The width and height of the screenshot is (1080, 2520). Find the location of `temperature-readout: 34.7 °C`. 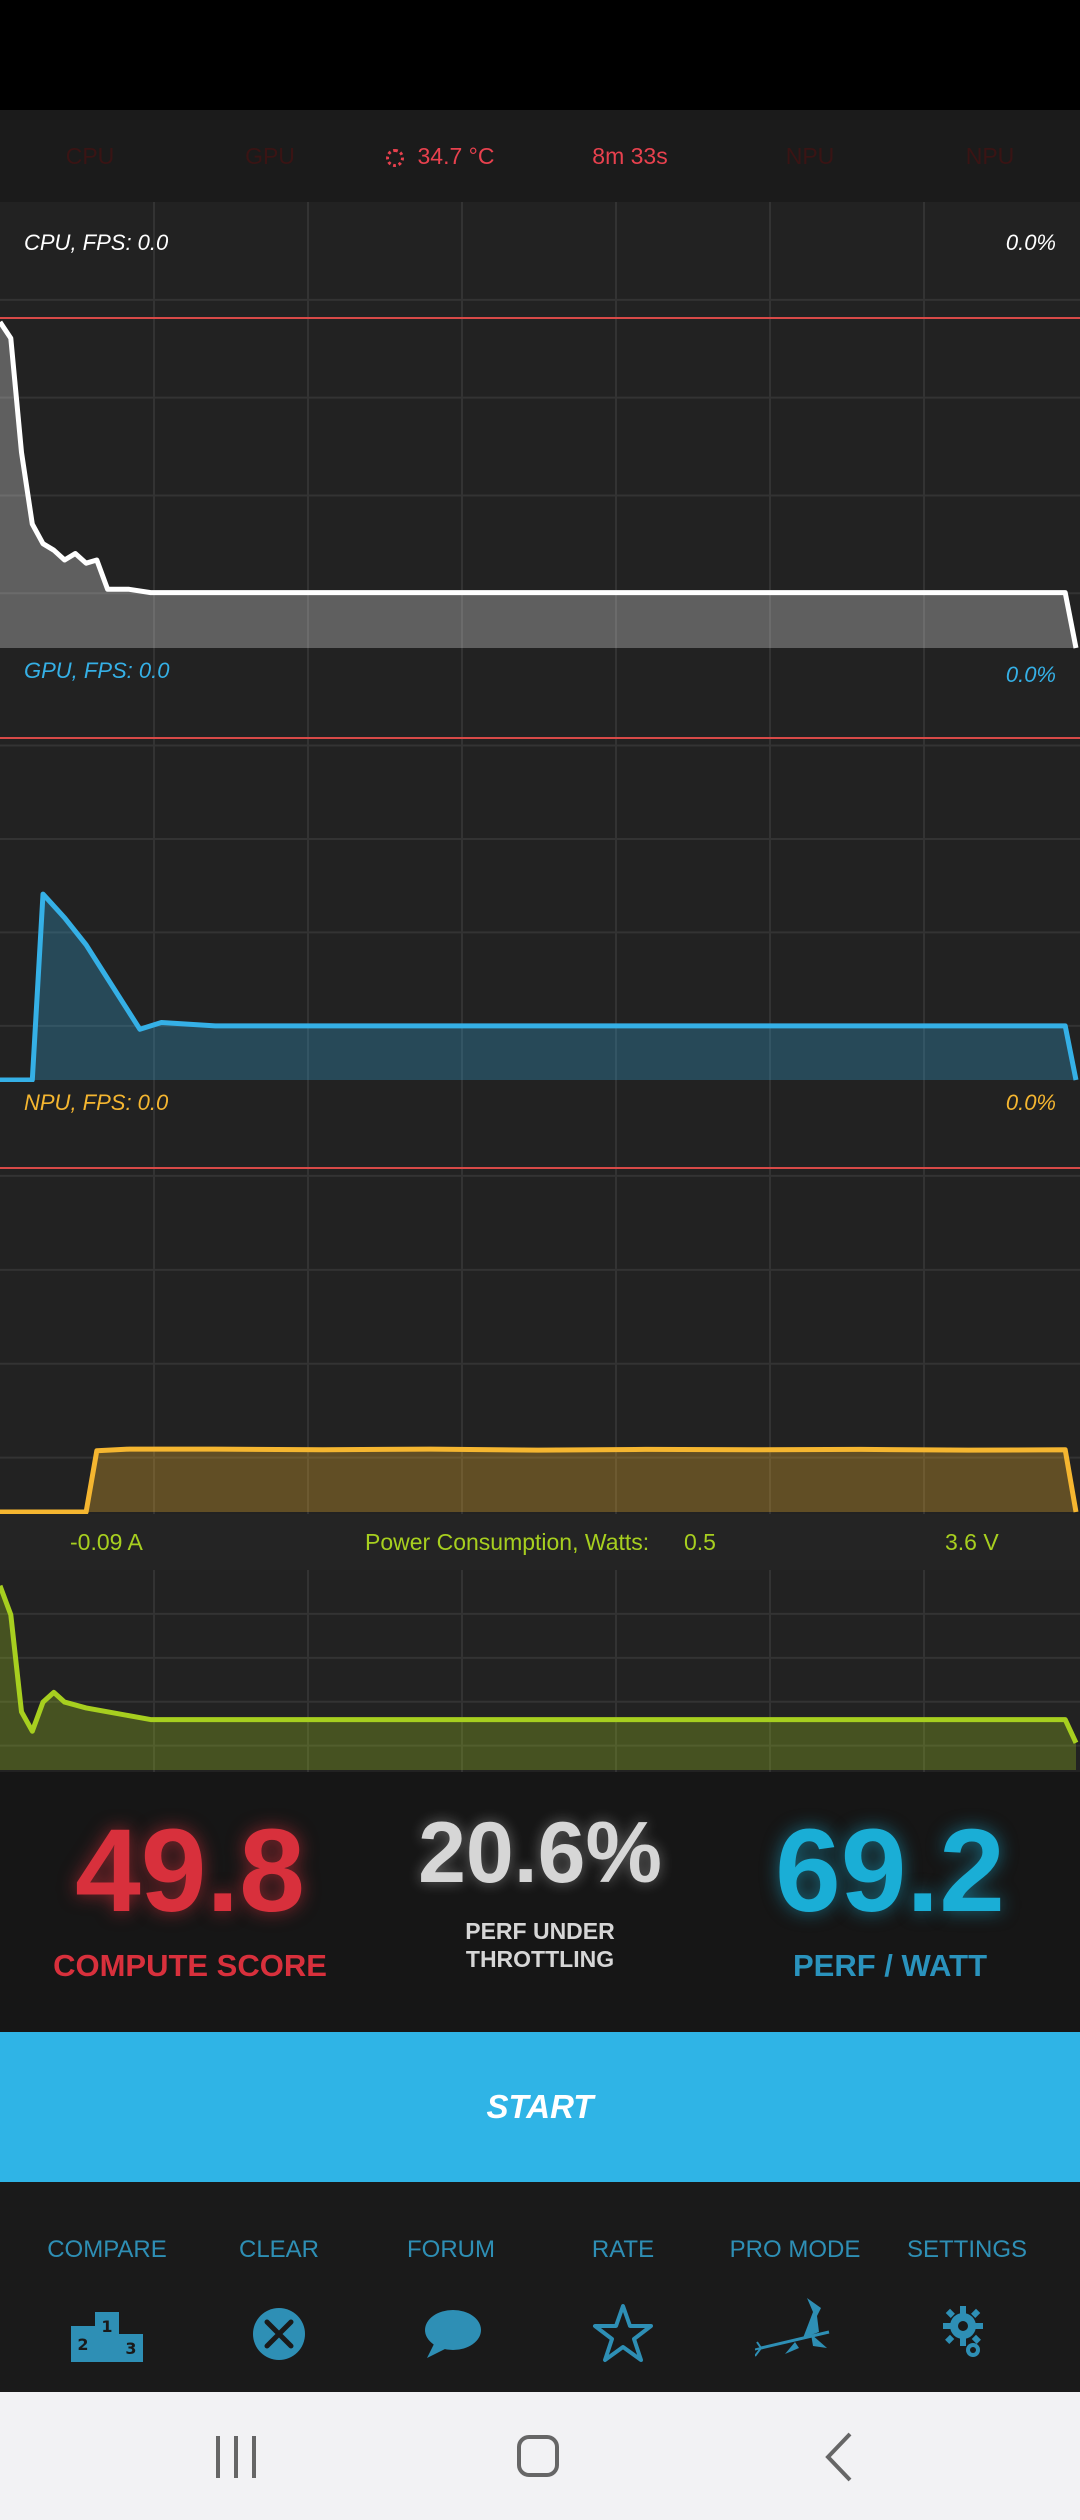

temperature-readout: 34.7 °C is located at coordinates (440, 156).